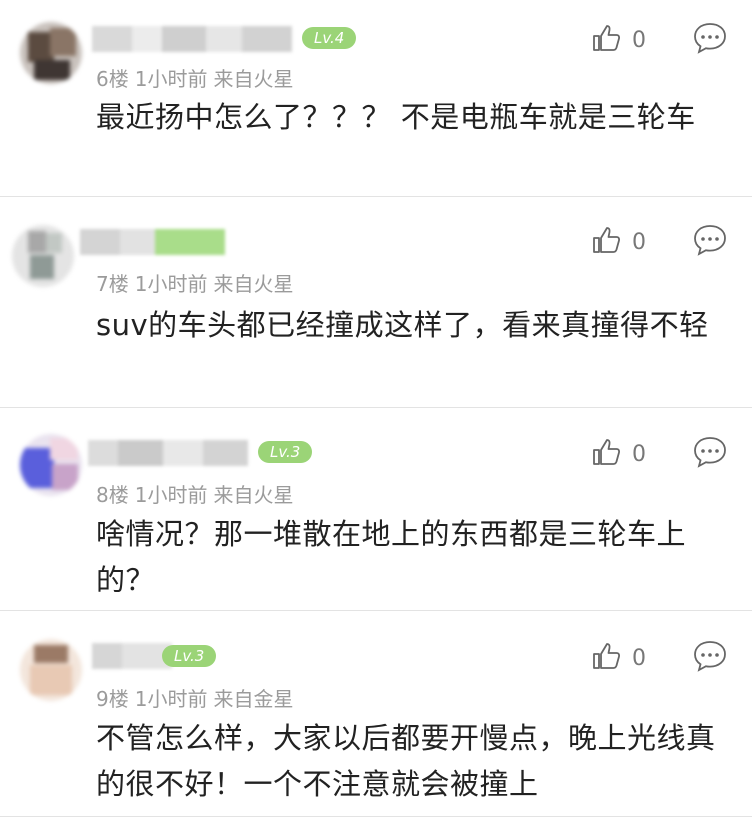 This screenshot has width=752, height=821. Describe the element at coordinates (376, 816) in the screenshot. I see `divider` at that location.